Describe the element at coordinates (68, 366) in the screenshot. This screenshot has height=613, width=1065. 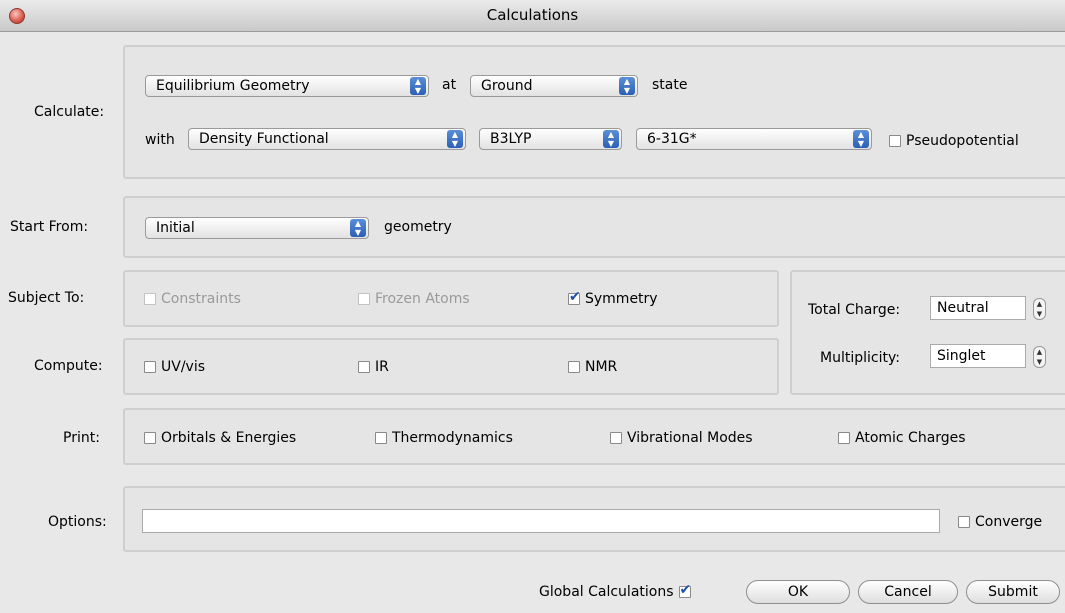
I see `compute-label: Compute:` at that location.